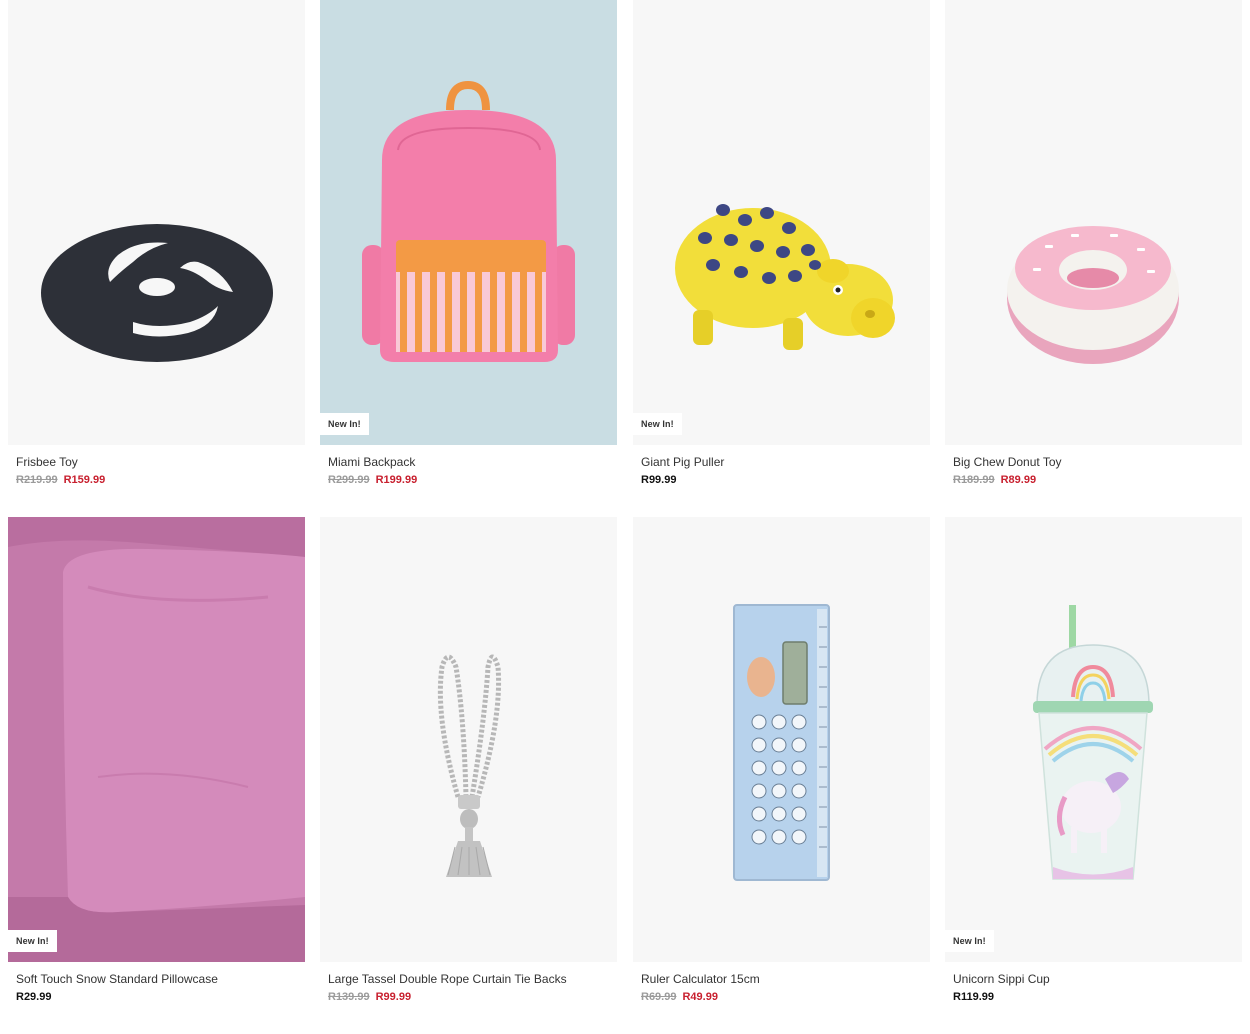 The width and height of the screenshot is (1250, 1034). I want to click on product-price: R189.99 R89.99, so click(994, 480).